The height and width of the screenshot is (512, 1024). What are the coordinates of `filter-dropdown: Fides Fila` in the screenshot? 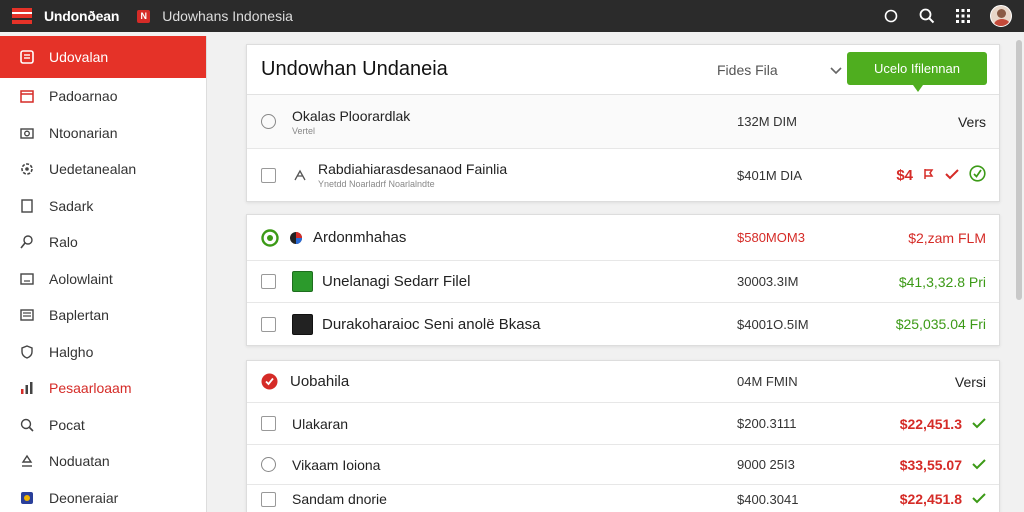 It's located at (779, 70).